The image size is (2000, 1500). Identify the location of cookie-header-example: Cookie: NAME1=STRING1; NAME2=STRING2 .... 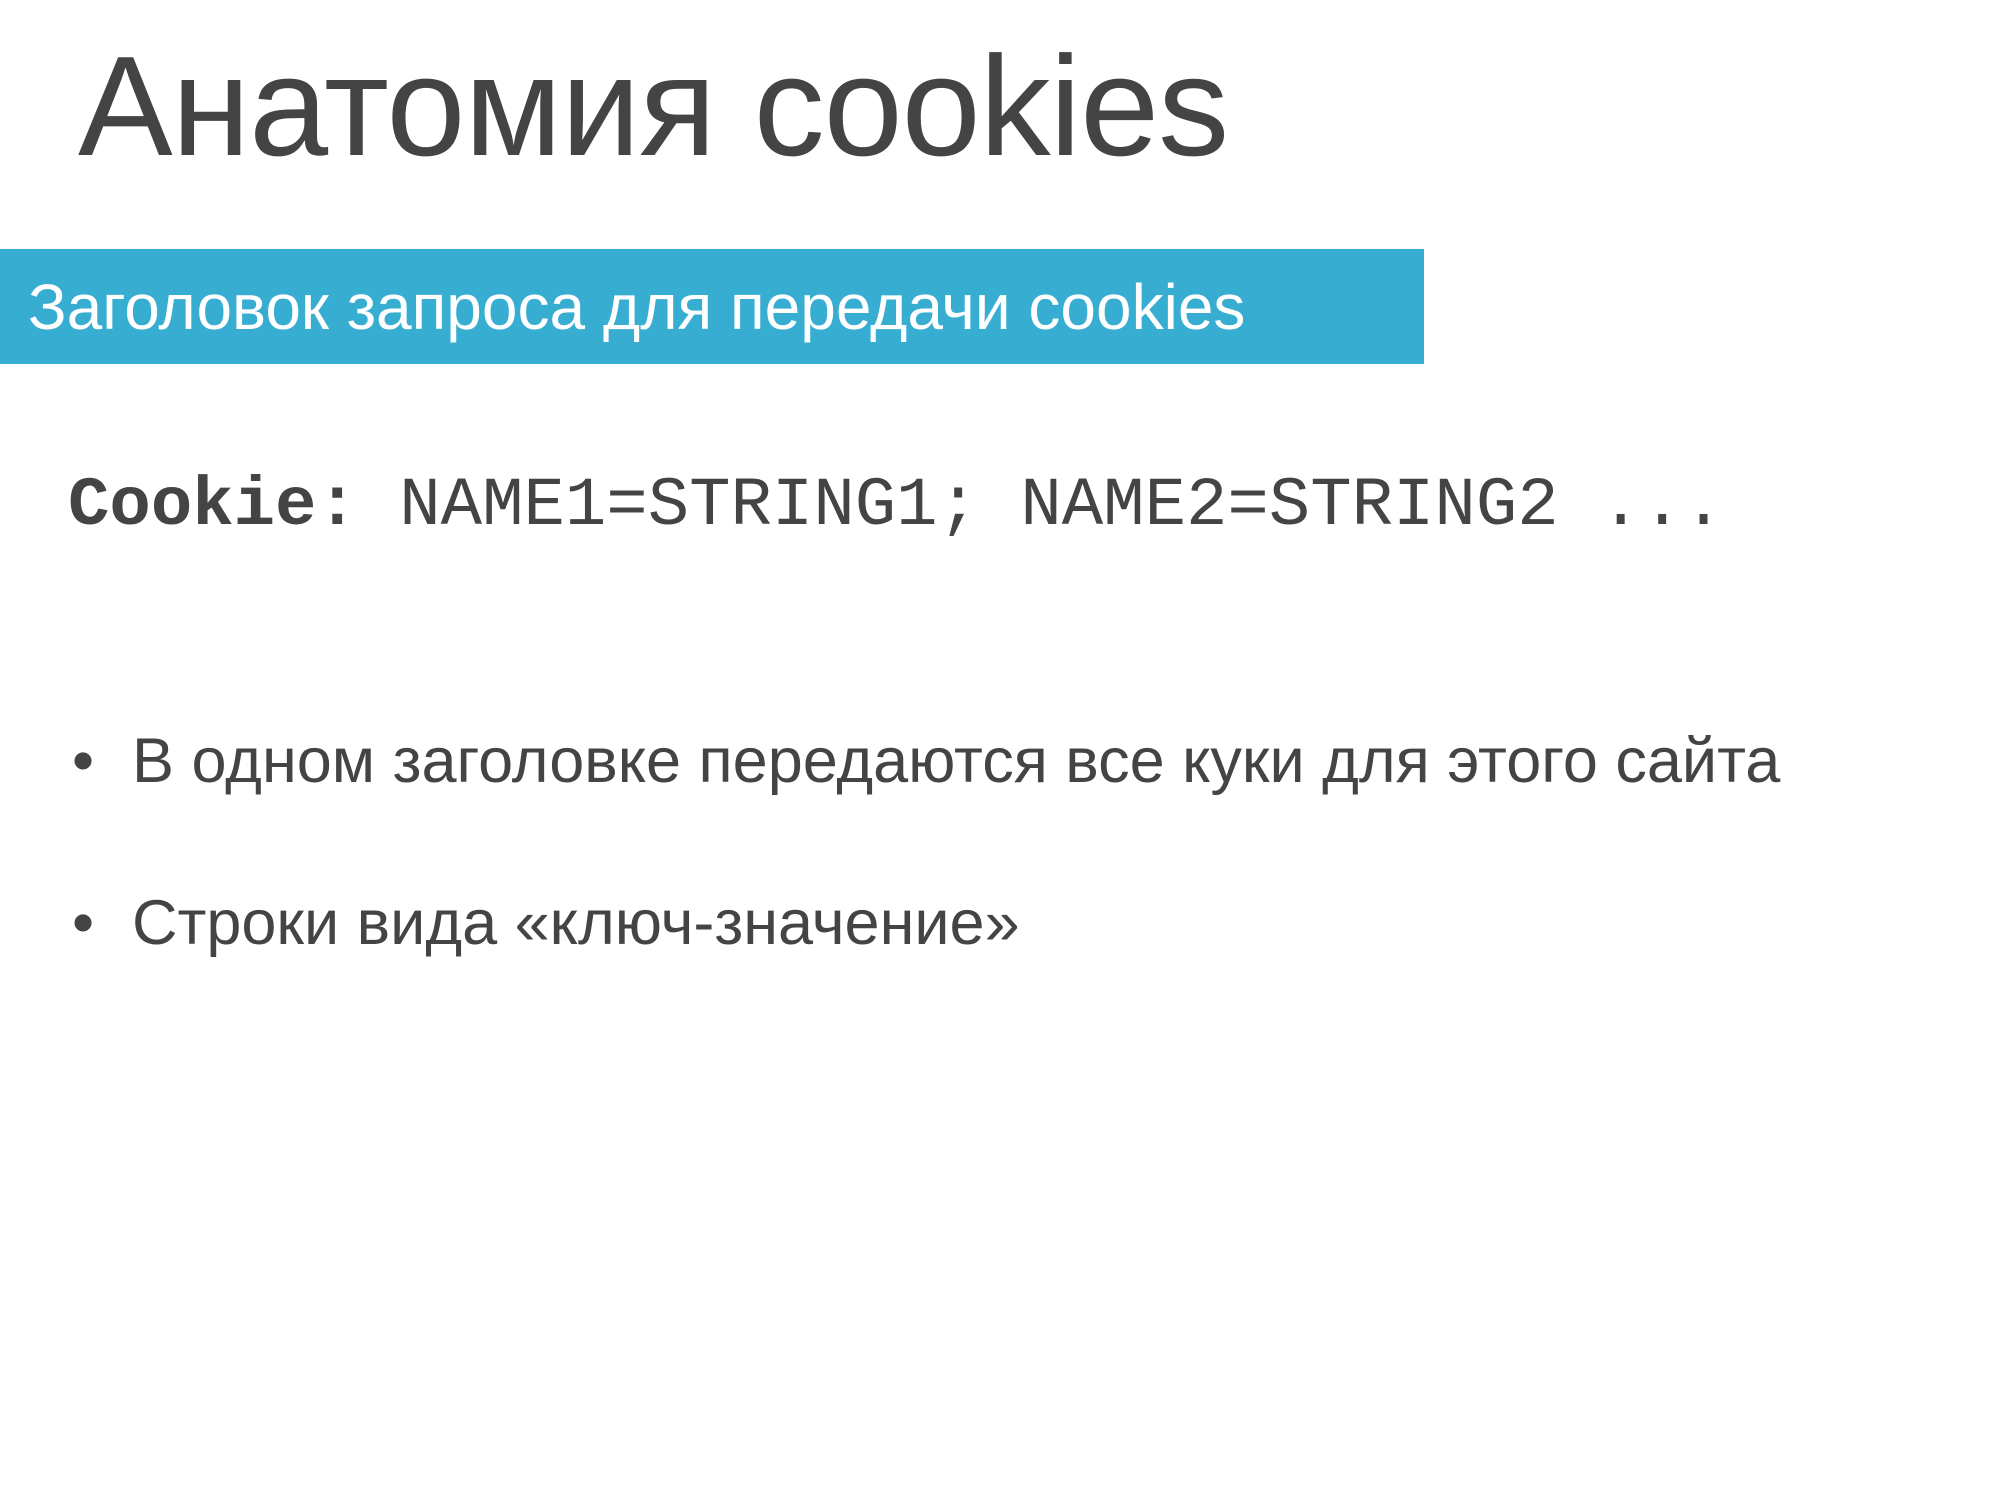
(896, 506).